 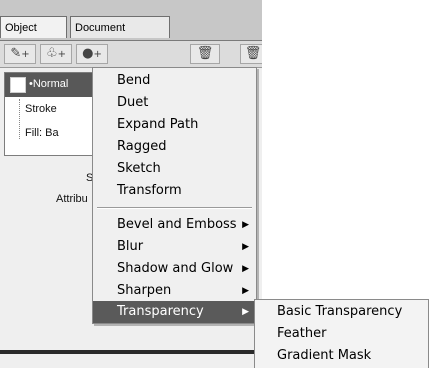 I want to click on pen-icon: ✎, so click(x=16, y=53).